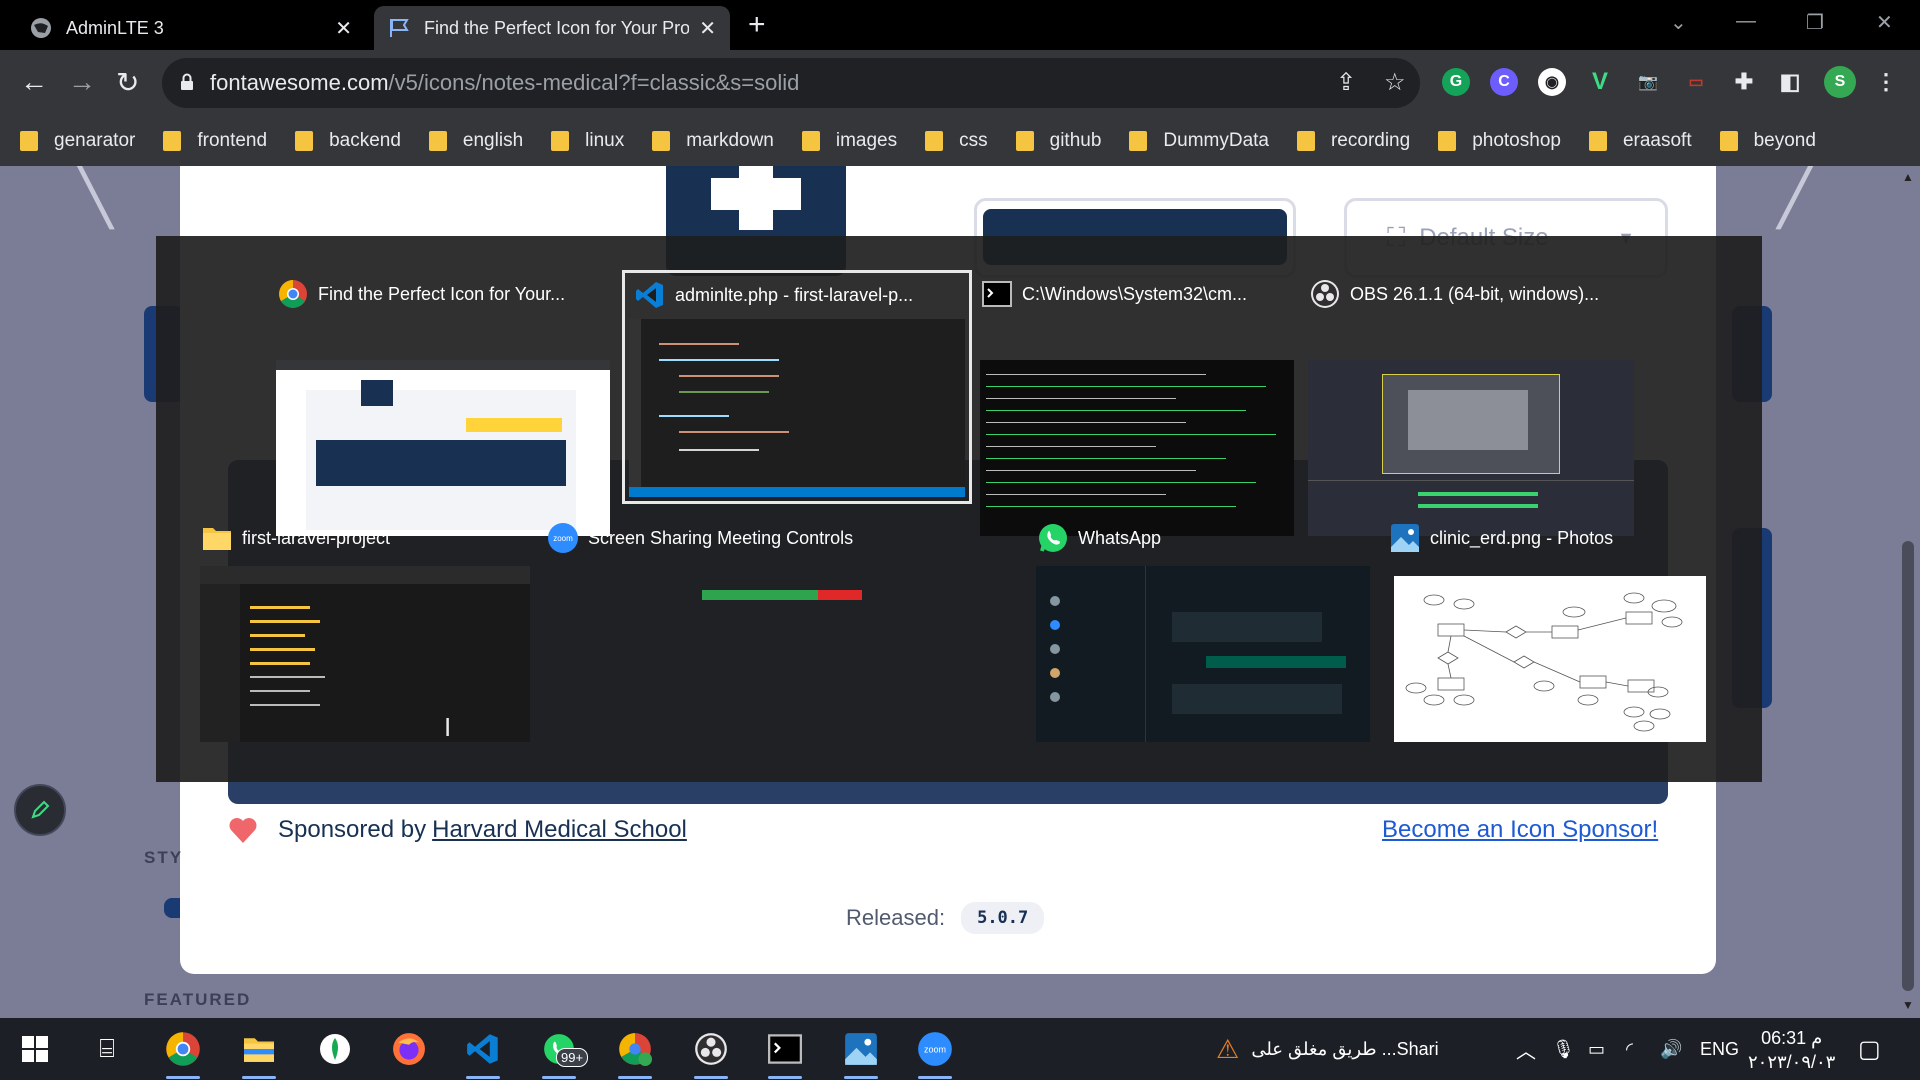  I want to click on taskbar-photos-icon, so click(861, 1049).